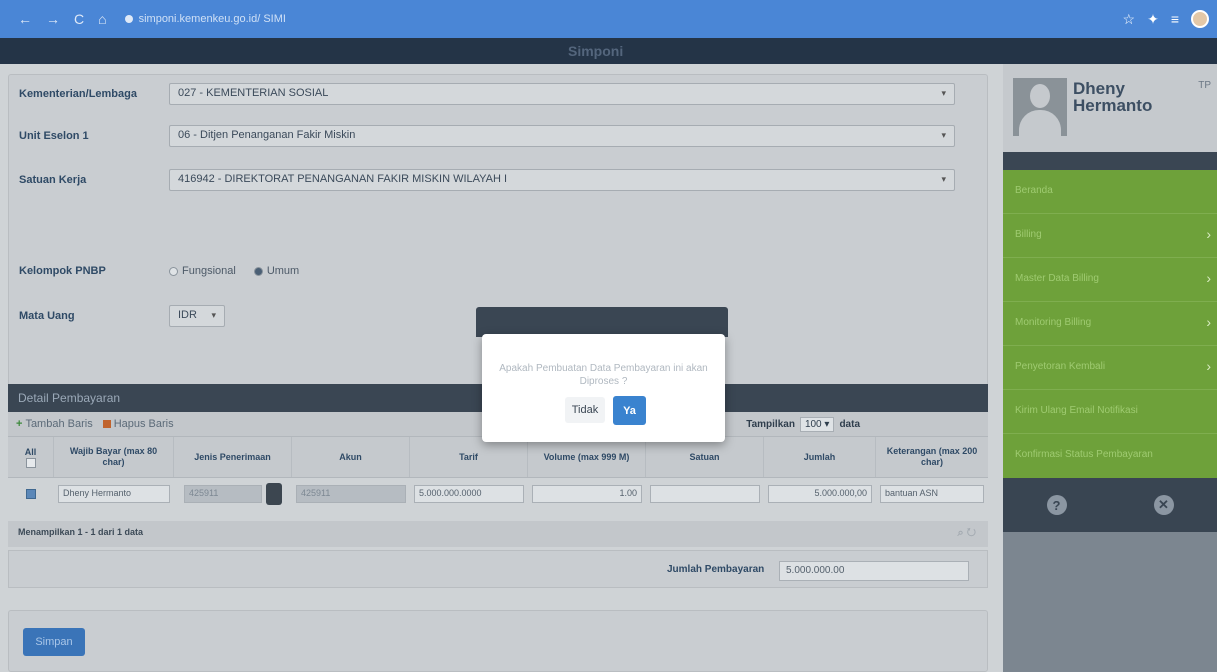 The height and width of the screenshot is (672, 1217). Describe the element at coordinates (1166, 19) in the screenshot. I see `browser-actions: ☆ ✦ ≡` at that location.